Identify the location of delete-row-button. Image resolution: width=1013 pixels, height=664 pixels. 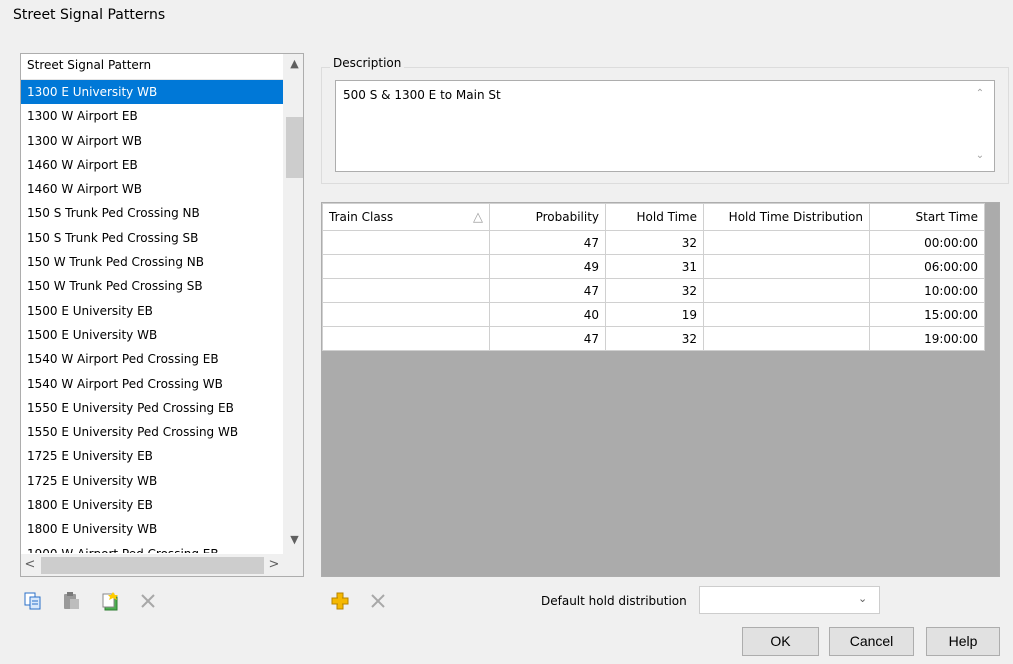
(378, 601).